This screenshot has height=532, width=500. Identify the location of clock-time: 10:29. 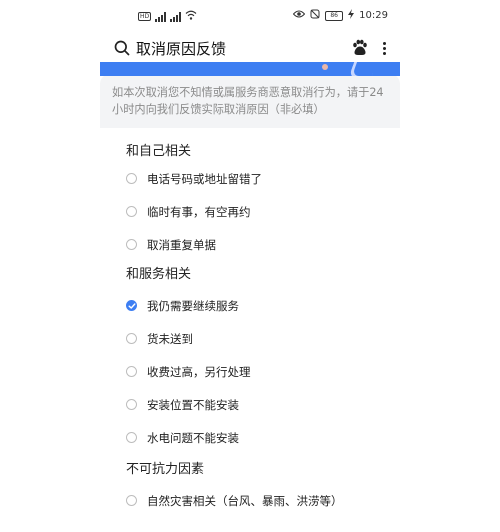
(373, 15).